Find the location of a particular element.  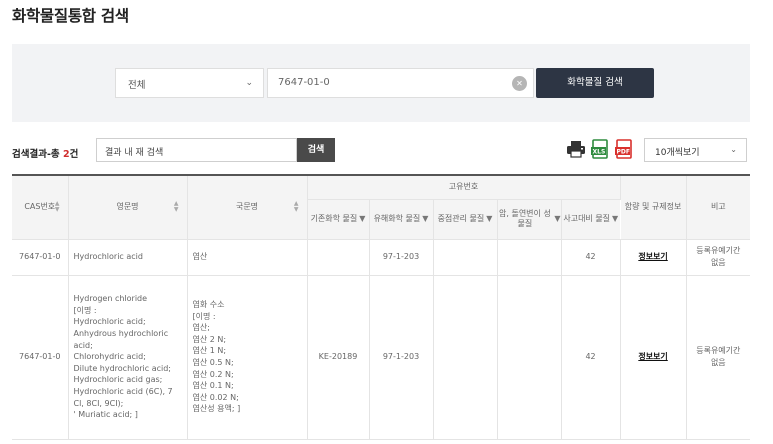

cell-kr-name: 염산 is located at coordinates (247, 257).